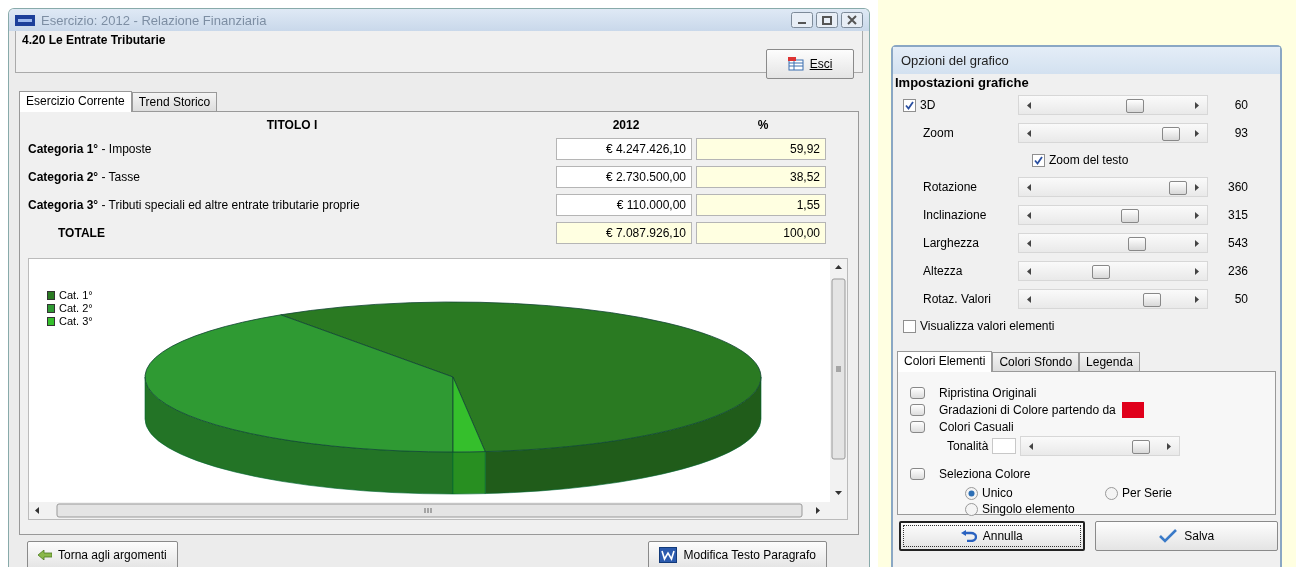 Image resolution: width=1296 pixels, height=567 pixels. I want to click on radio-label: Per Serie, so click(1147, 493).